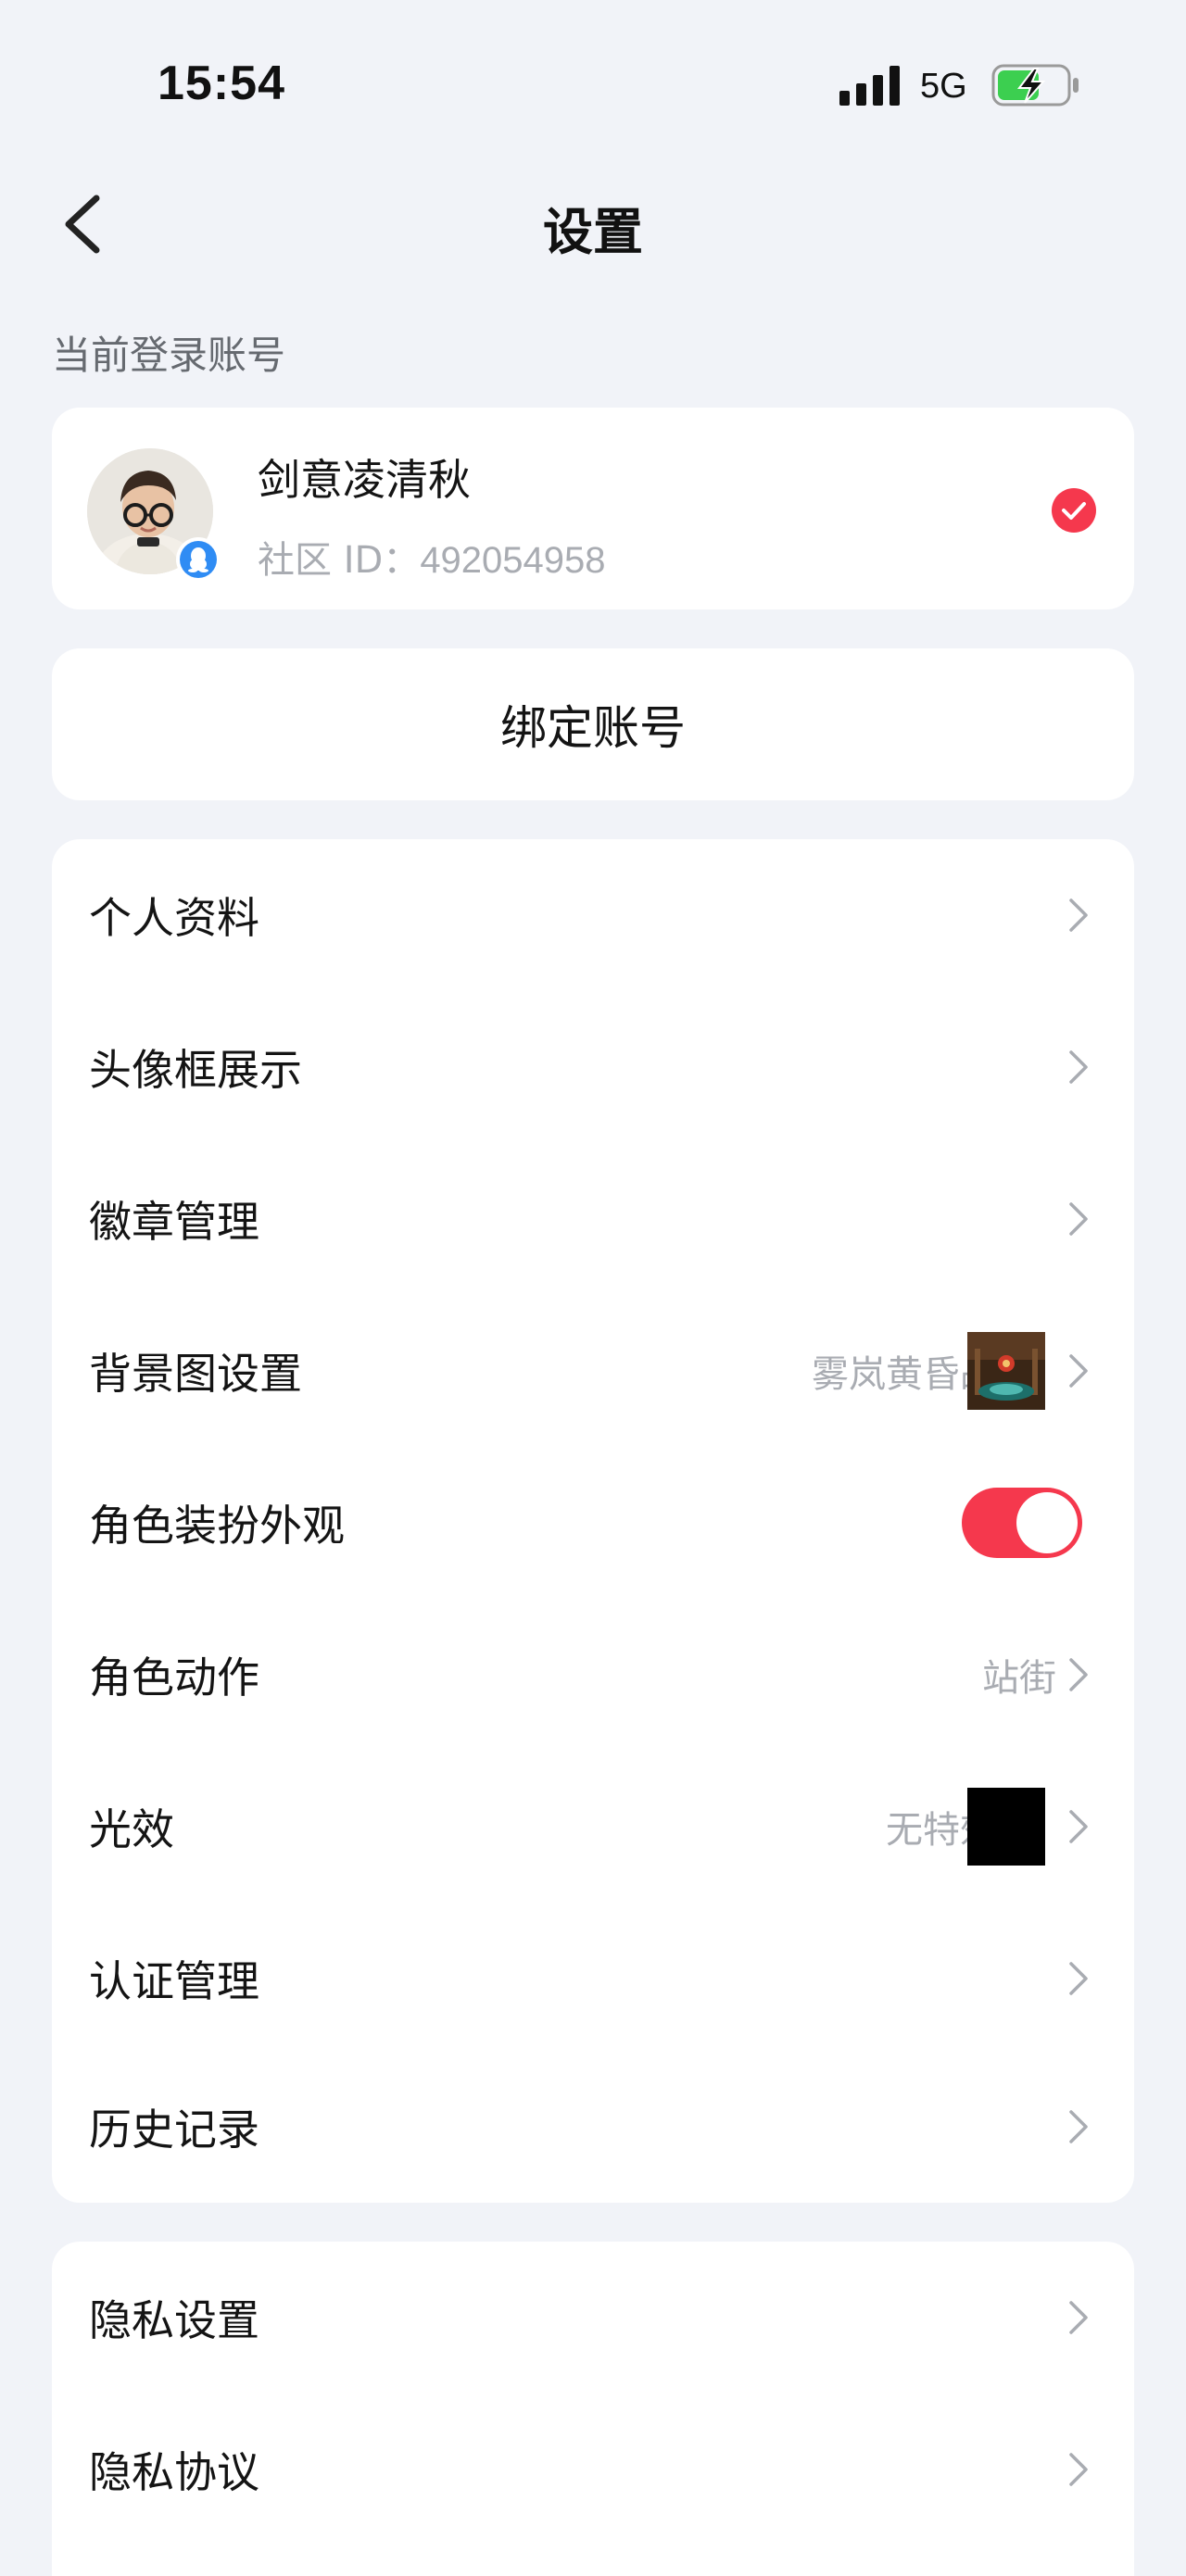 Image resolution: width=1186 pixels, height=2576 pixels. What do you see at coordinates (943, 86) in the screenshot?
I see `network-type: 5G` at bounding box center [943, 86].